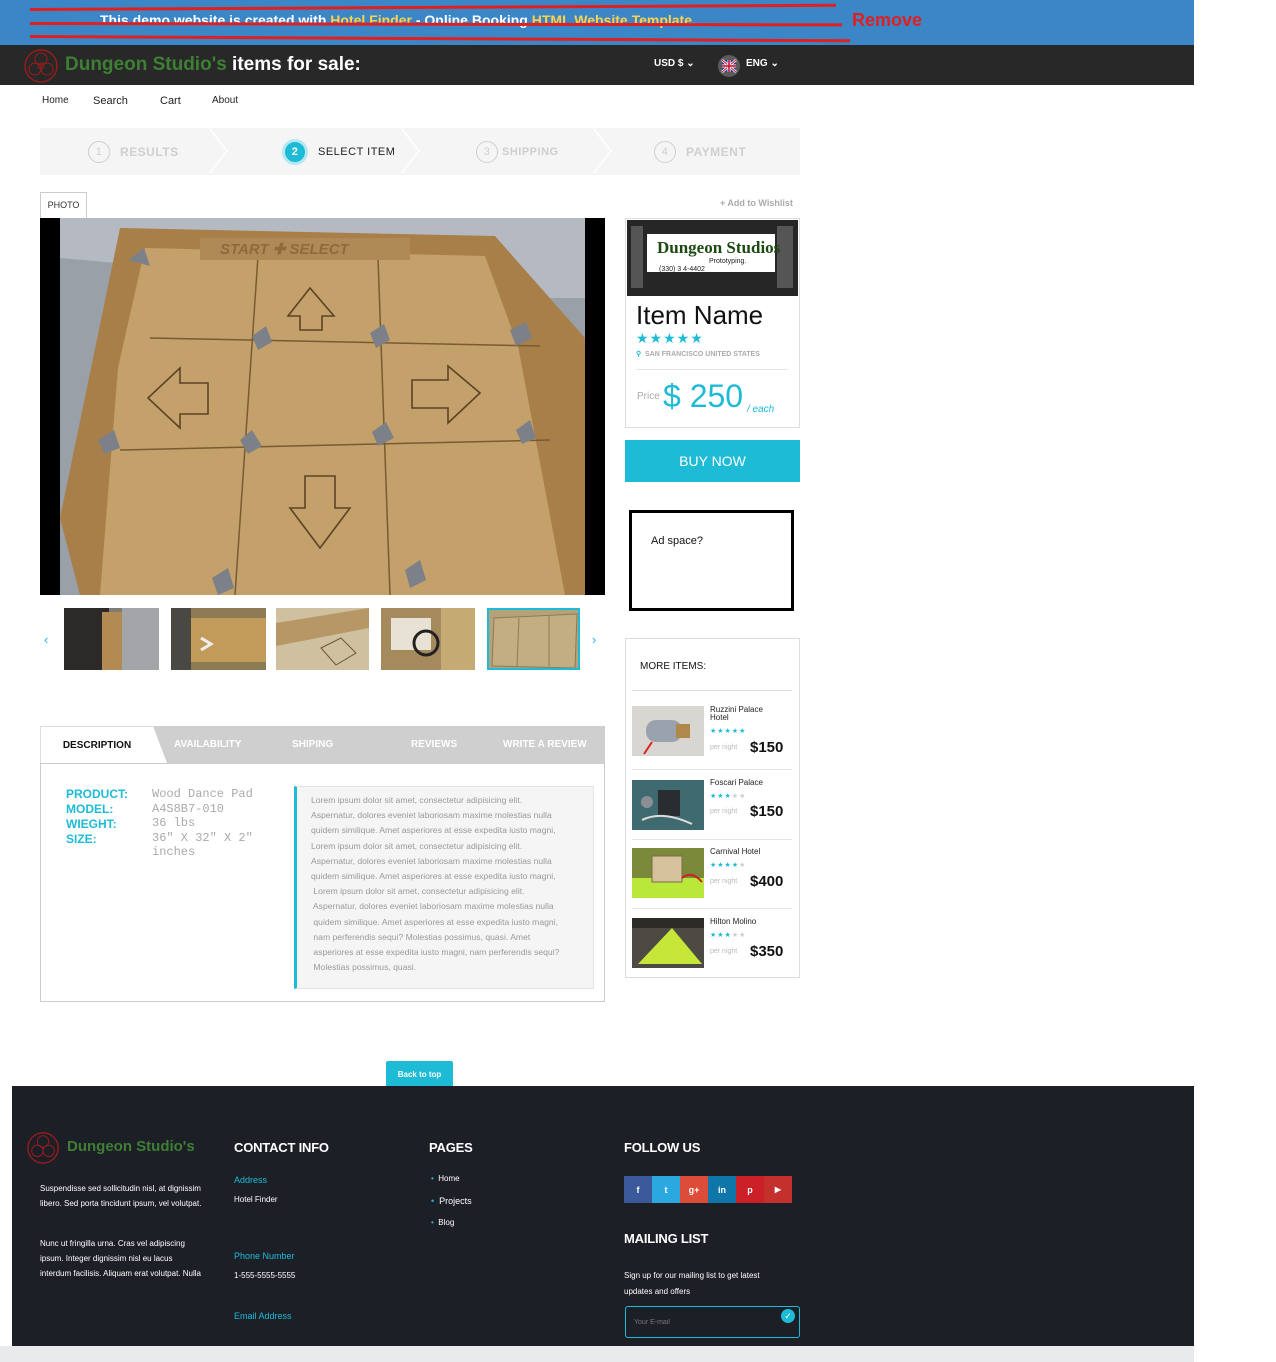 The image size is (1276, 1362). What do you see at coordinates (694, 1189) in the screenshot?
I see `google-plus-icon: g+` at bounding box center [694, 1189].